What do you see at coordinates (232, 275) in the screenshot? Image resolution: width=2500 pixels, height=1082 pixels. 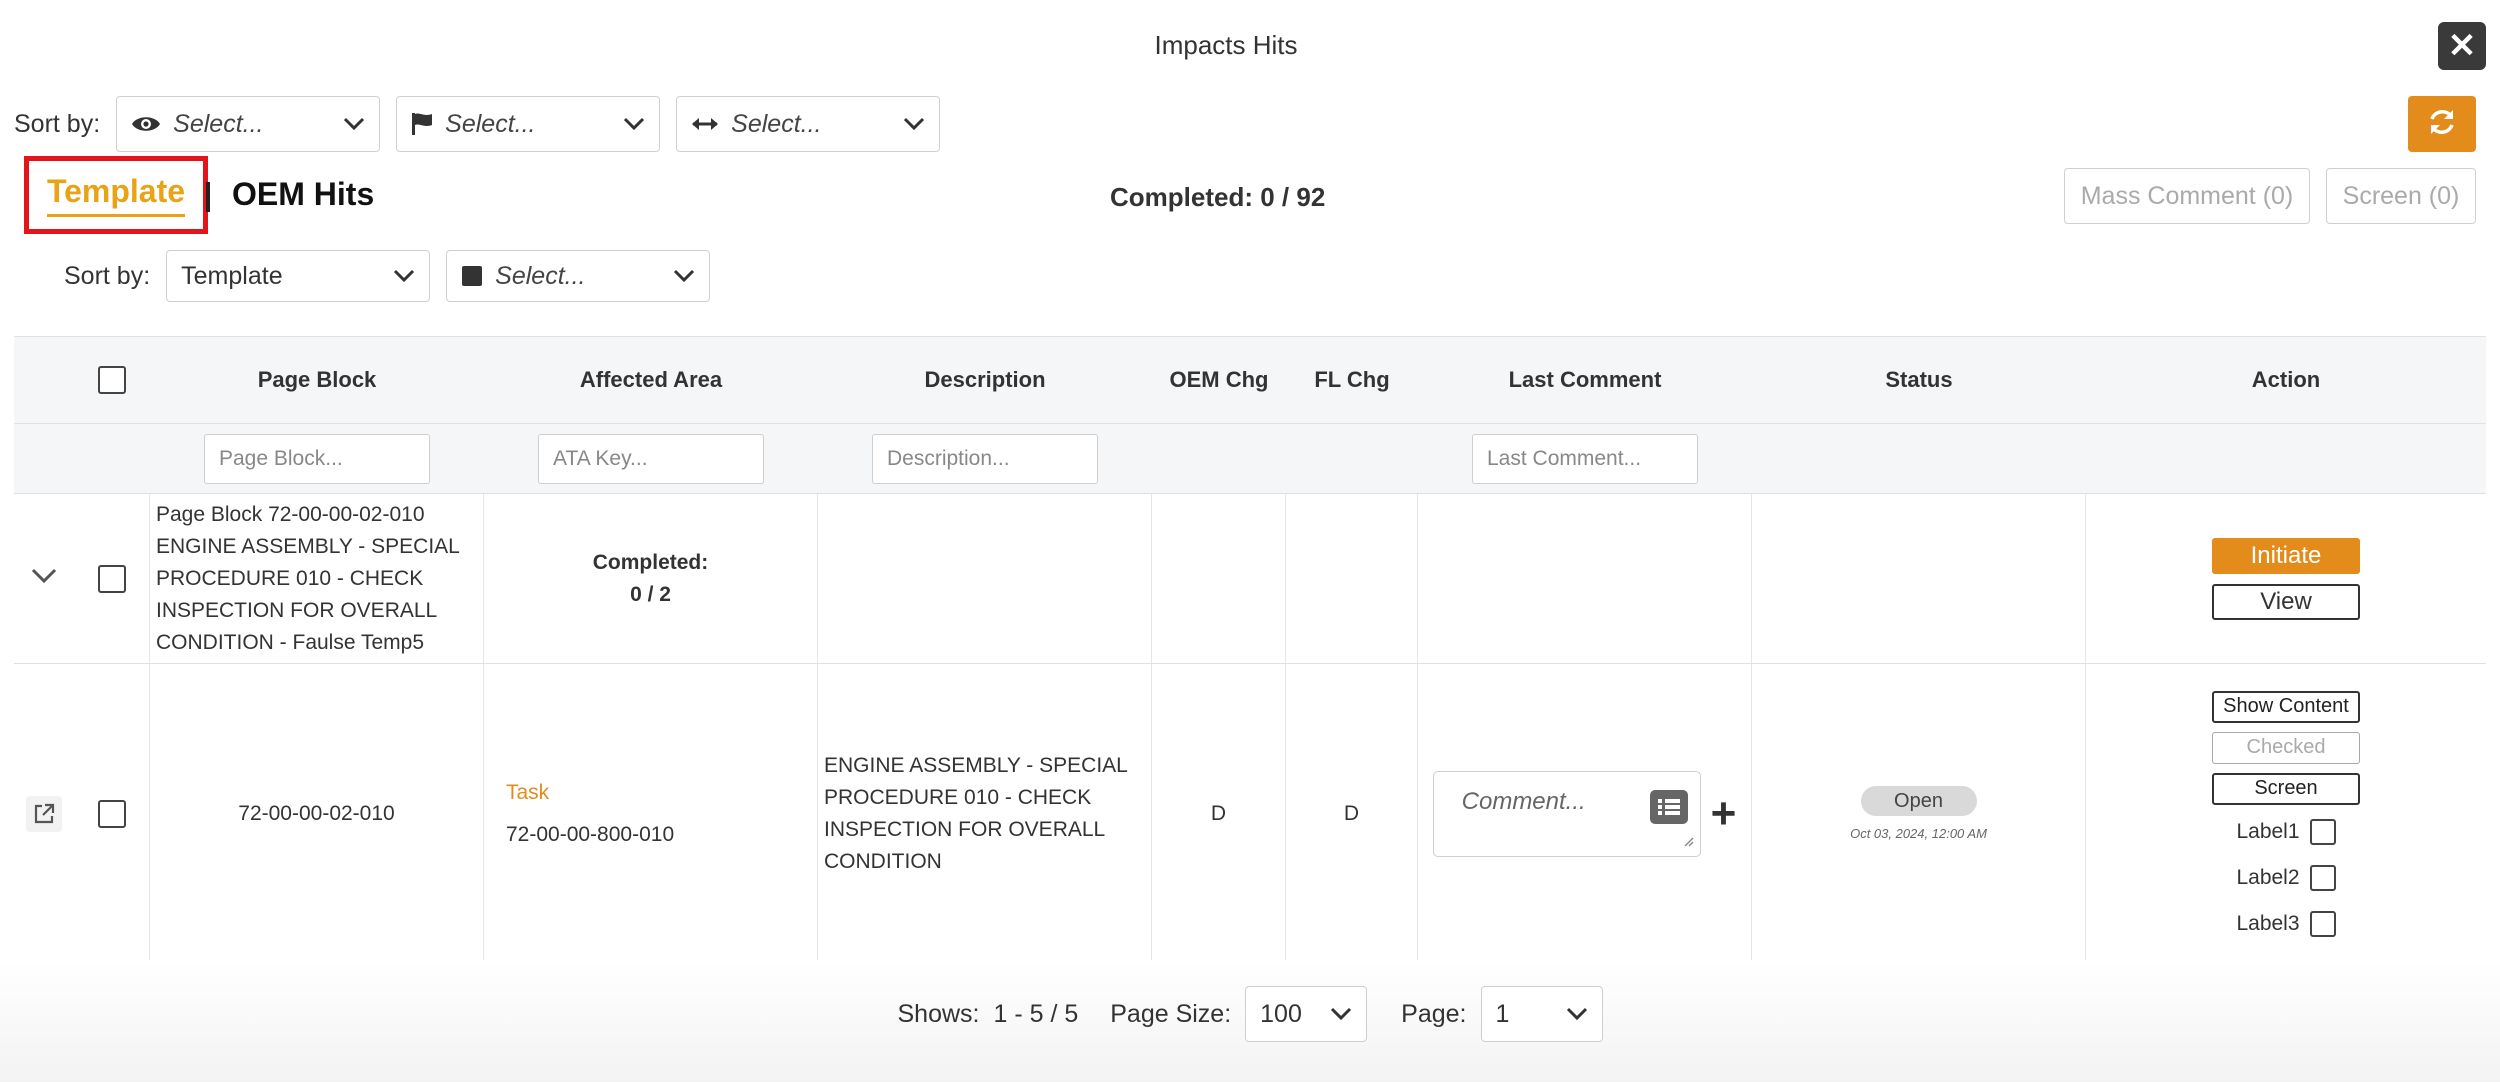 I see `sort-field-value: Template` at bounding box center [232, 275].